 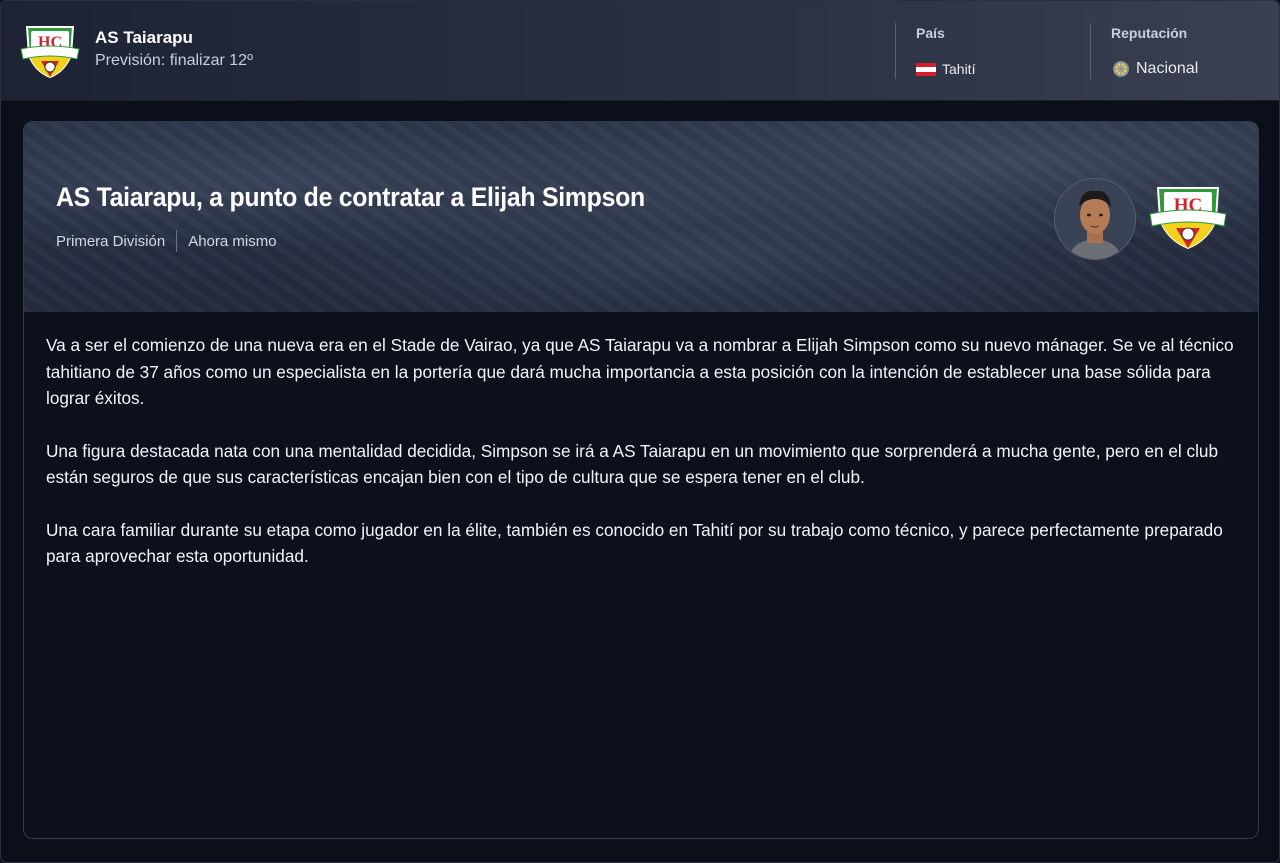 I want to click on club-forecast: Previsión: finalizar 12º, so click(x=174, y=60).